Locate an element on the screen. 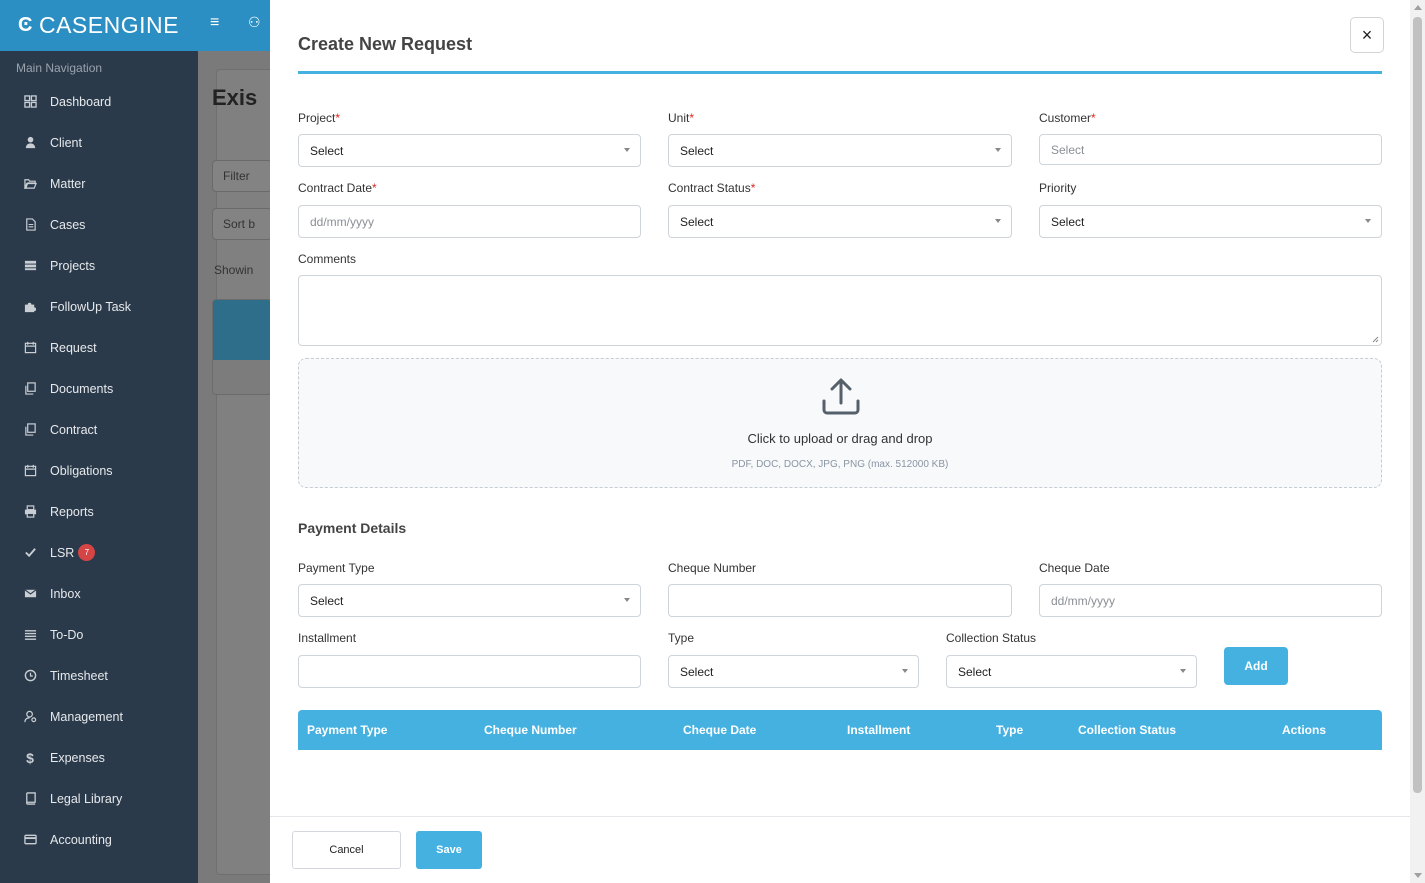 The height and width of the screenshot is (883, 1425). cheque-number-input is located at coordinates (840, 600).